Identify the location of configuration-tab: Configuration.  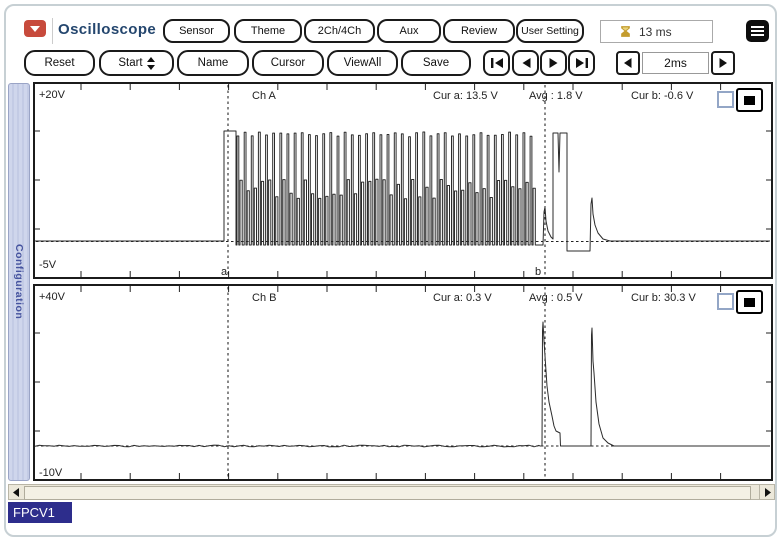
(19, 282).